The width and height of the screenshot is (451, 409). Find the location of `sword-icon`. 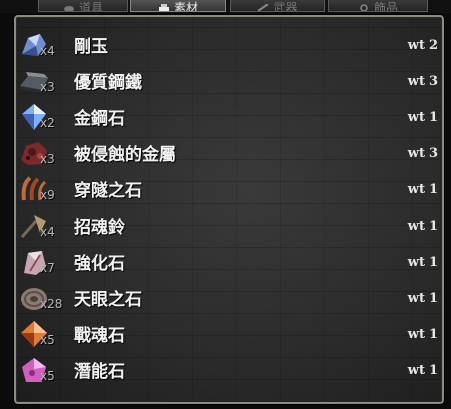

sword-icon is located at coordinates (263, 7).